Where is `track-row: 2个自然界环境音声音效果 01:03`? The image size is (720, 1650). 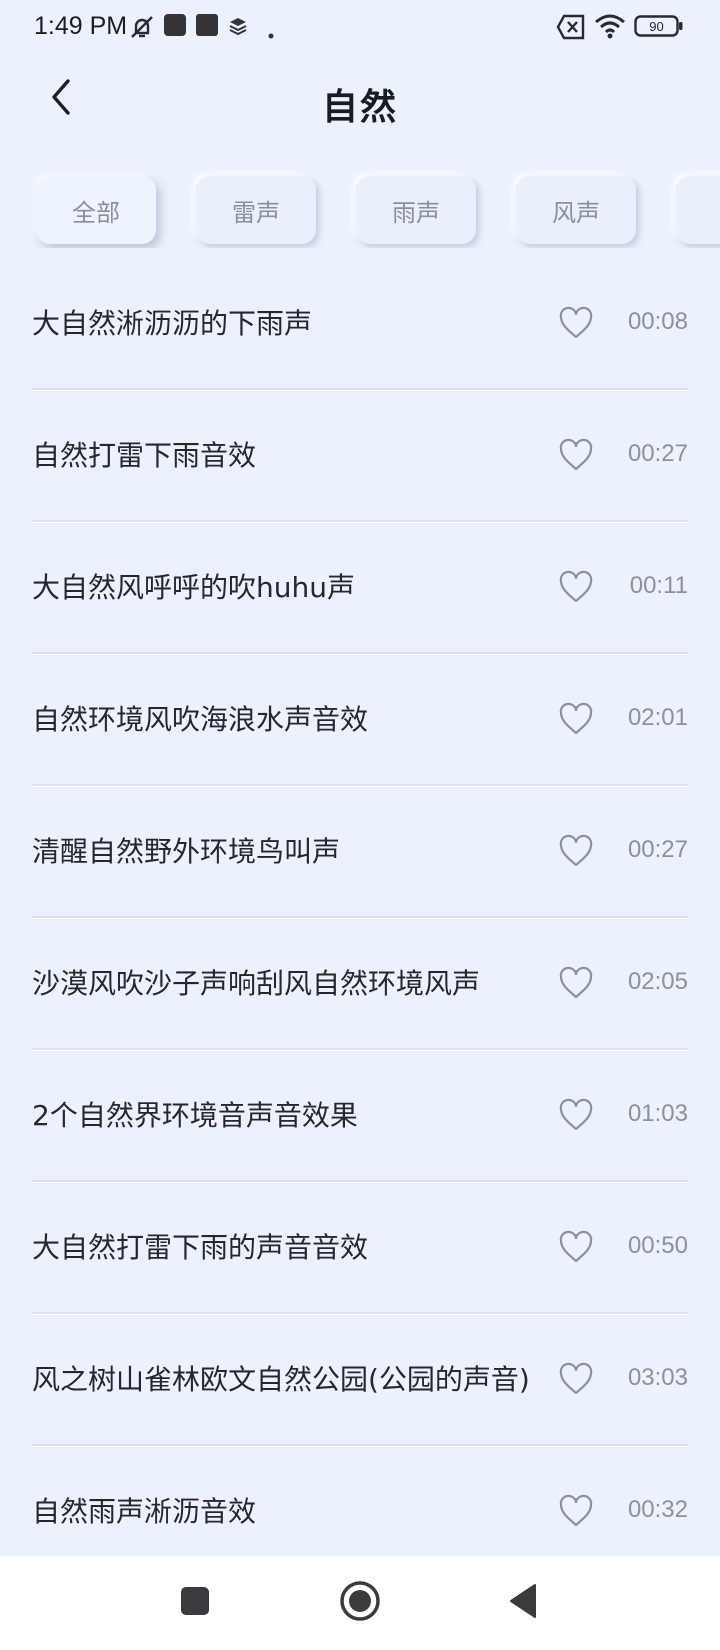 track-row: 2个自然界环境音声音效果 01:03 is located at coordinates (360, 1116).